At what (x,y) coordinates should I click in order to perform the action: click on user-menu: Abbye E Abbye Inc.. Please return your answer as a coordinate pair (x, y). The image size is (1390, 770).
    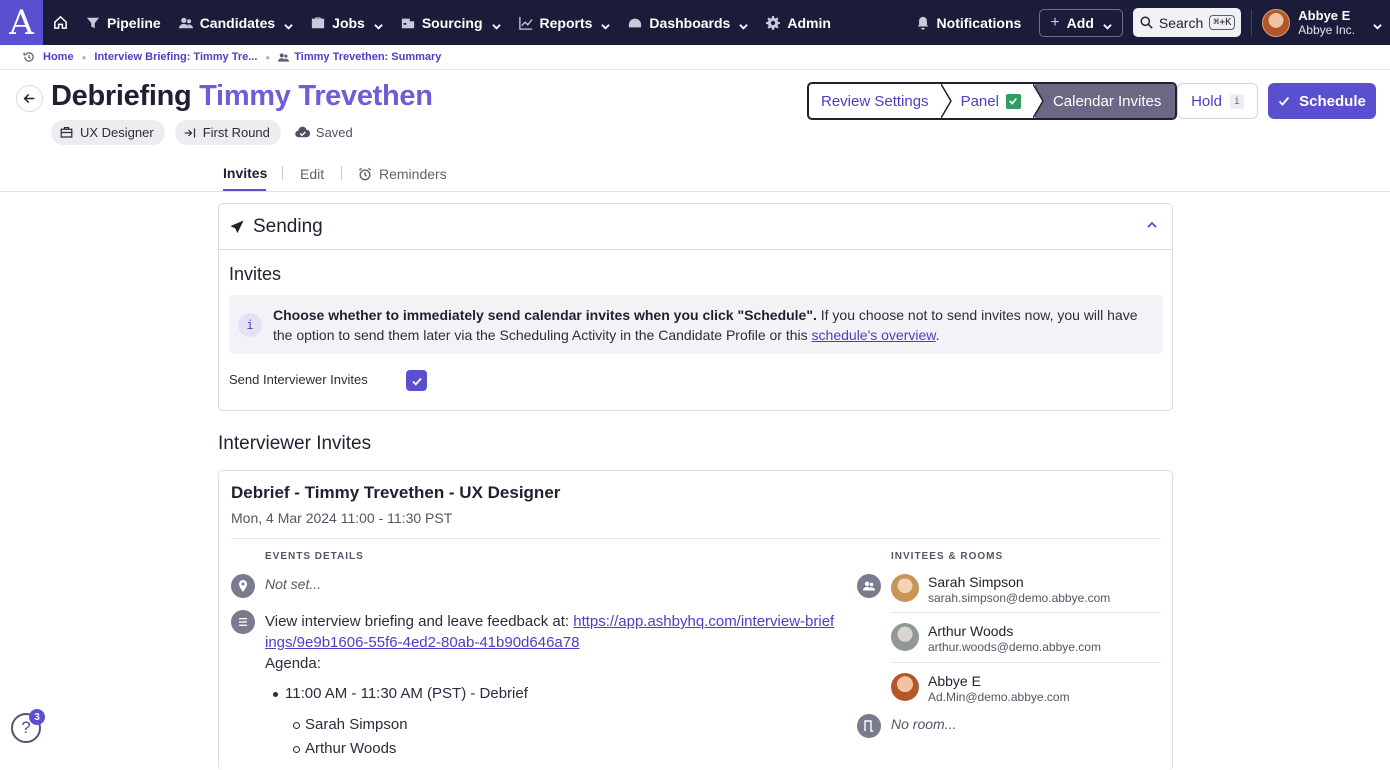
    Looking at the image, I should click on (1326, 23).